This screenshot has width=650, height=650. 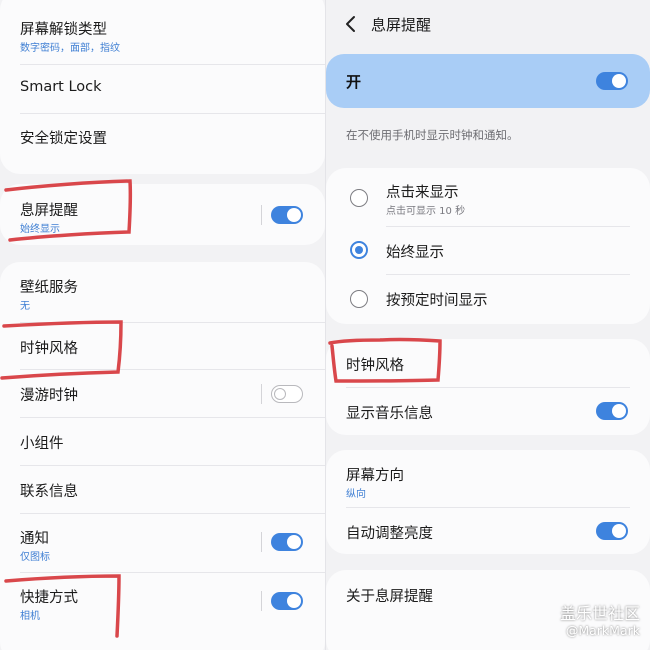 I want to click on aod-subtitle: 始终显示, so click(x=40, y=229).